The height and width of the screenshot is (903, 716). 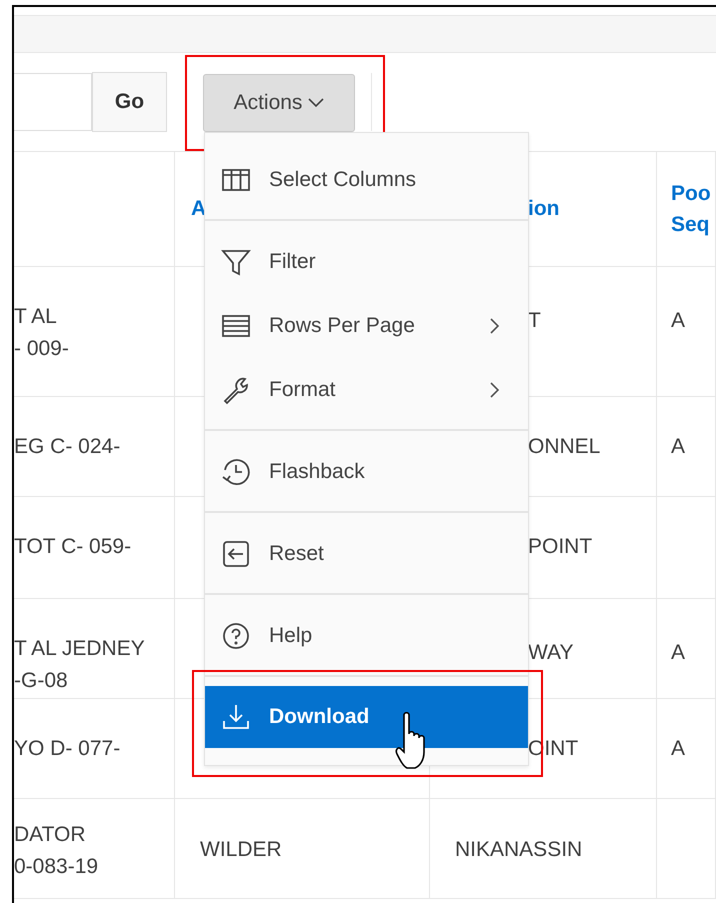 What do you see at coordinates (366, 717) in the screenshot?
I see `menu-item: Download` at bounding box center [366, 717].